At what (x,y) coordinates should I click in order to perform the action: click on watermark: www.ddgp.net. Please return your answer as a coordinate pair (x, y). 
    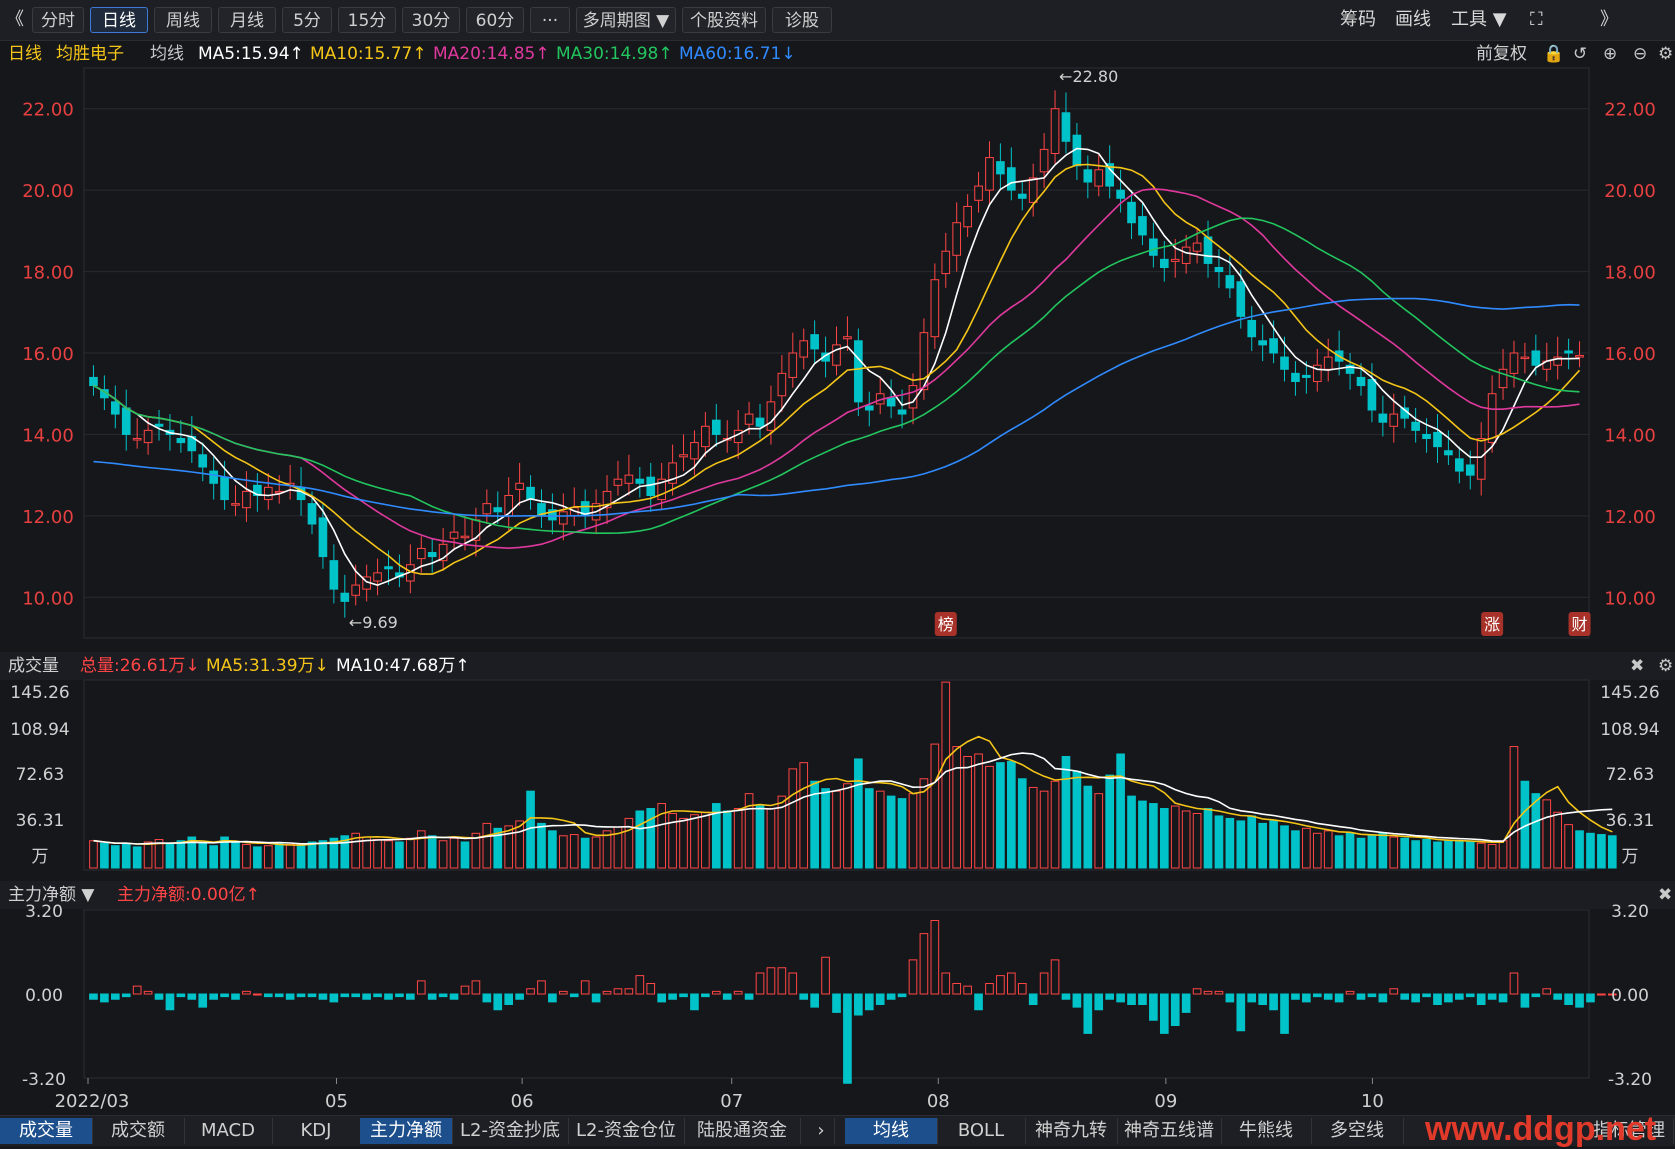
    Looking at the image, I should click on (1541, 1129).